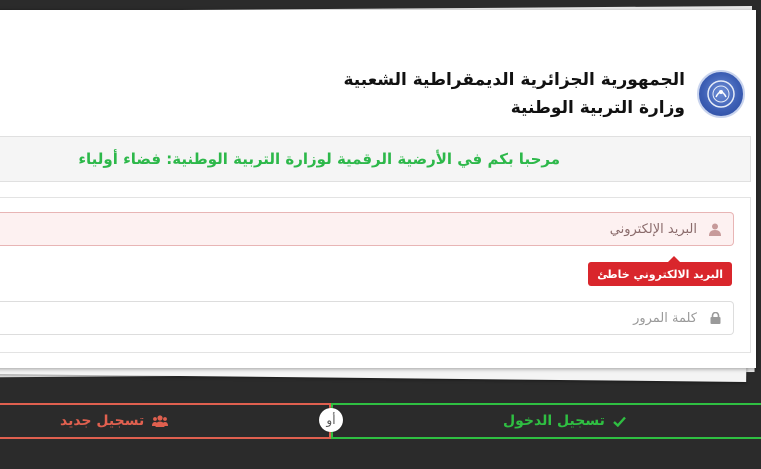 The height and width of the screenshot is (469, 761). I want to click on password-field, so click(367, 318).